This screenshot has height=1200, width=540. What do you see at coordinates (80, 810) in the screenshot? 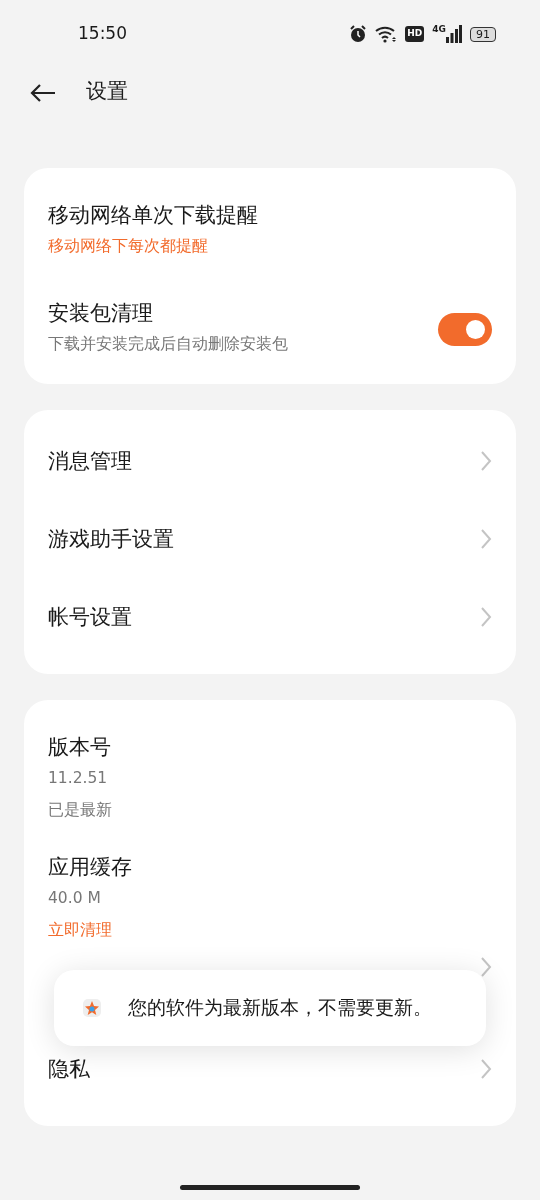
I see `setting-subtitle: 已是最新` at bounding box center [80, 810].